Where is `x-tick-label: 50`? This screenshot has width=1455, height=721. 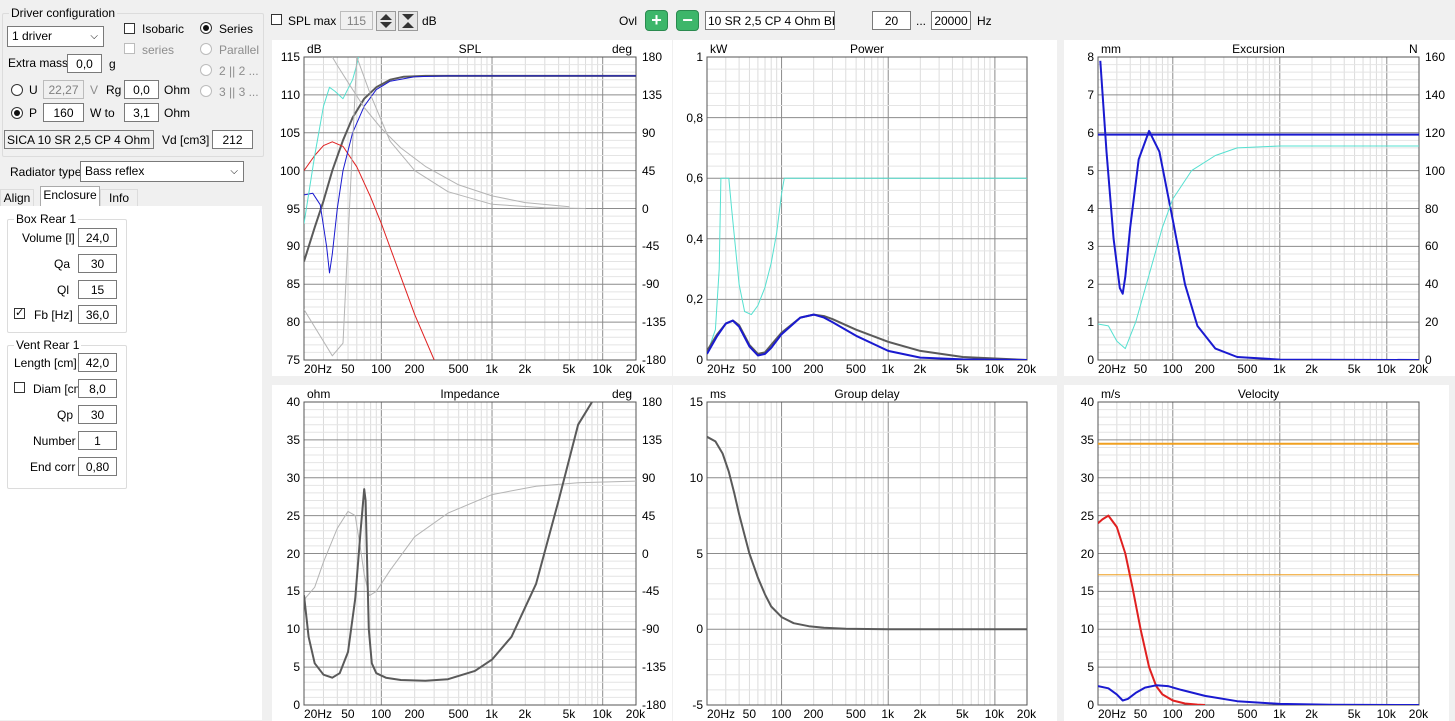
x-tick-label: 50 is located at coordinates (749, 714).